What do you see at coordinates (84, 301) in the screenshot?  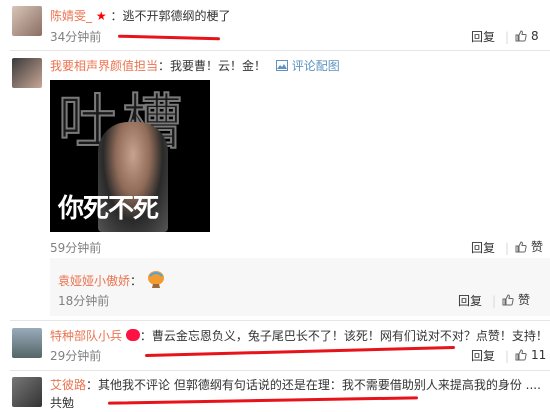 I see `timestamp: 18分钟前` at bounding box center [84, 301].